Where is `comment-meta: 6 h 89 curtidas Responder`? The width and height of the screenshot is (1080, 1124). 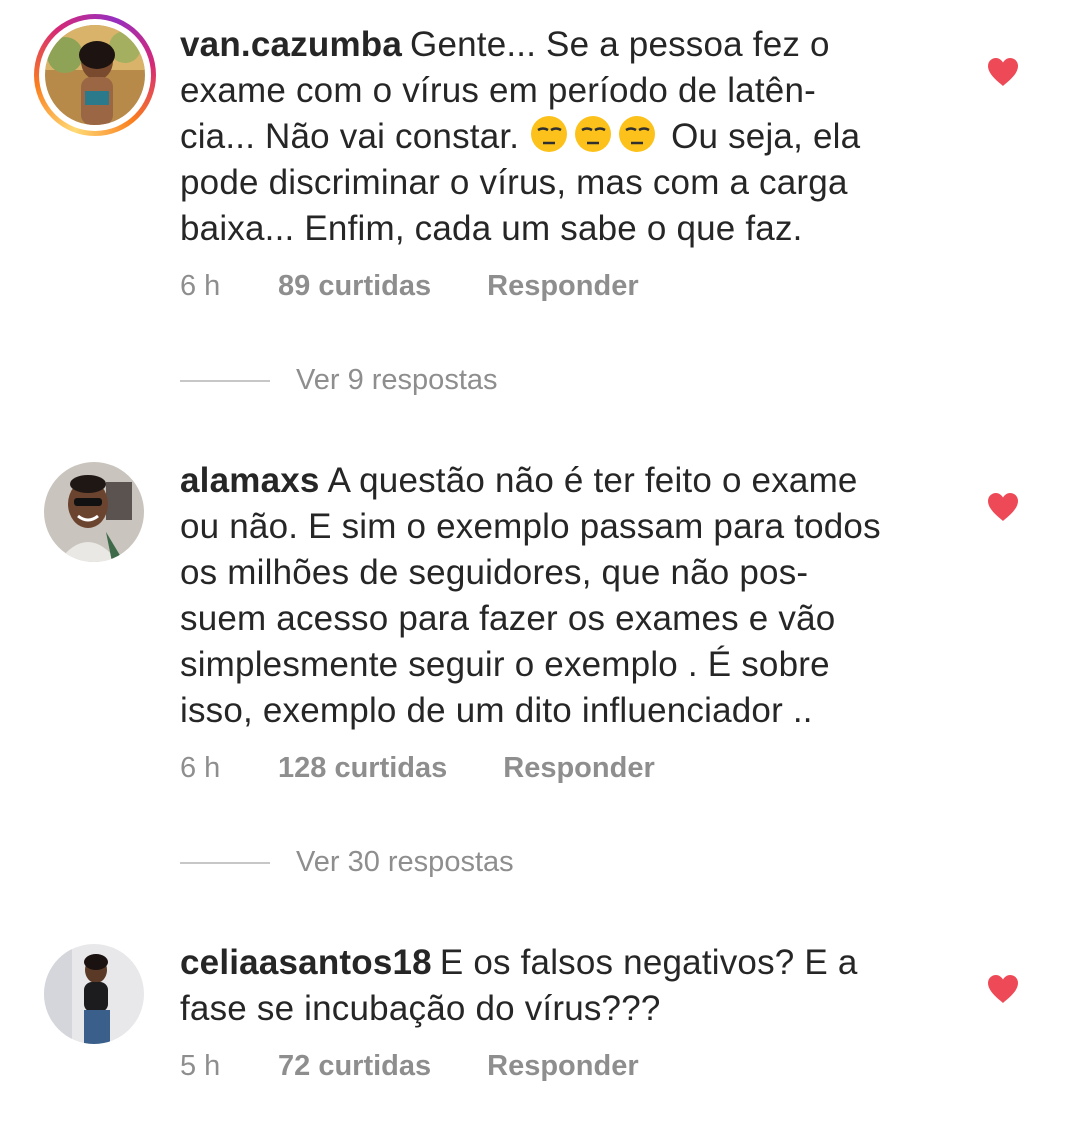 comment-meta: 6 h 89 curtidas Responder is located at coordinates (409, 286).